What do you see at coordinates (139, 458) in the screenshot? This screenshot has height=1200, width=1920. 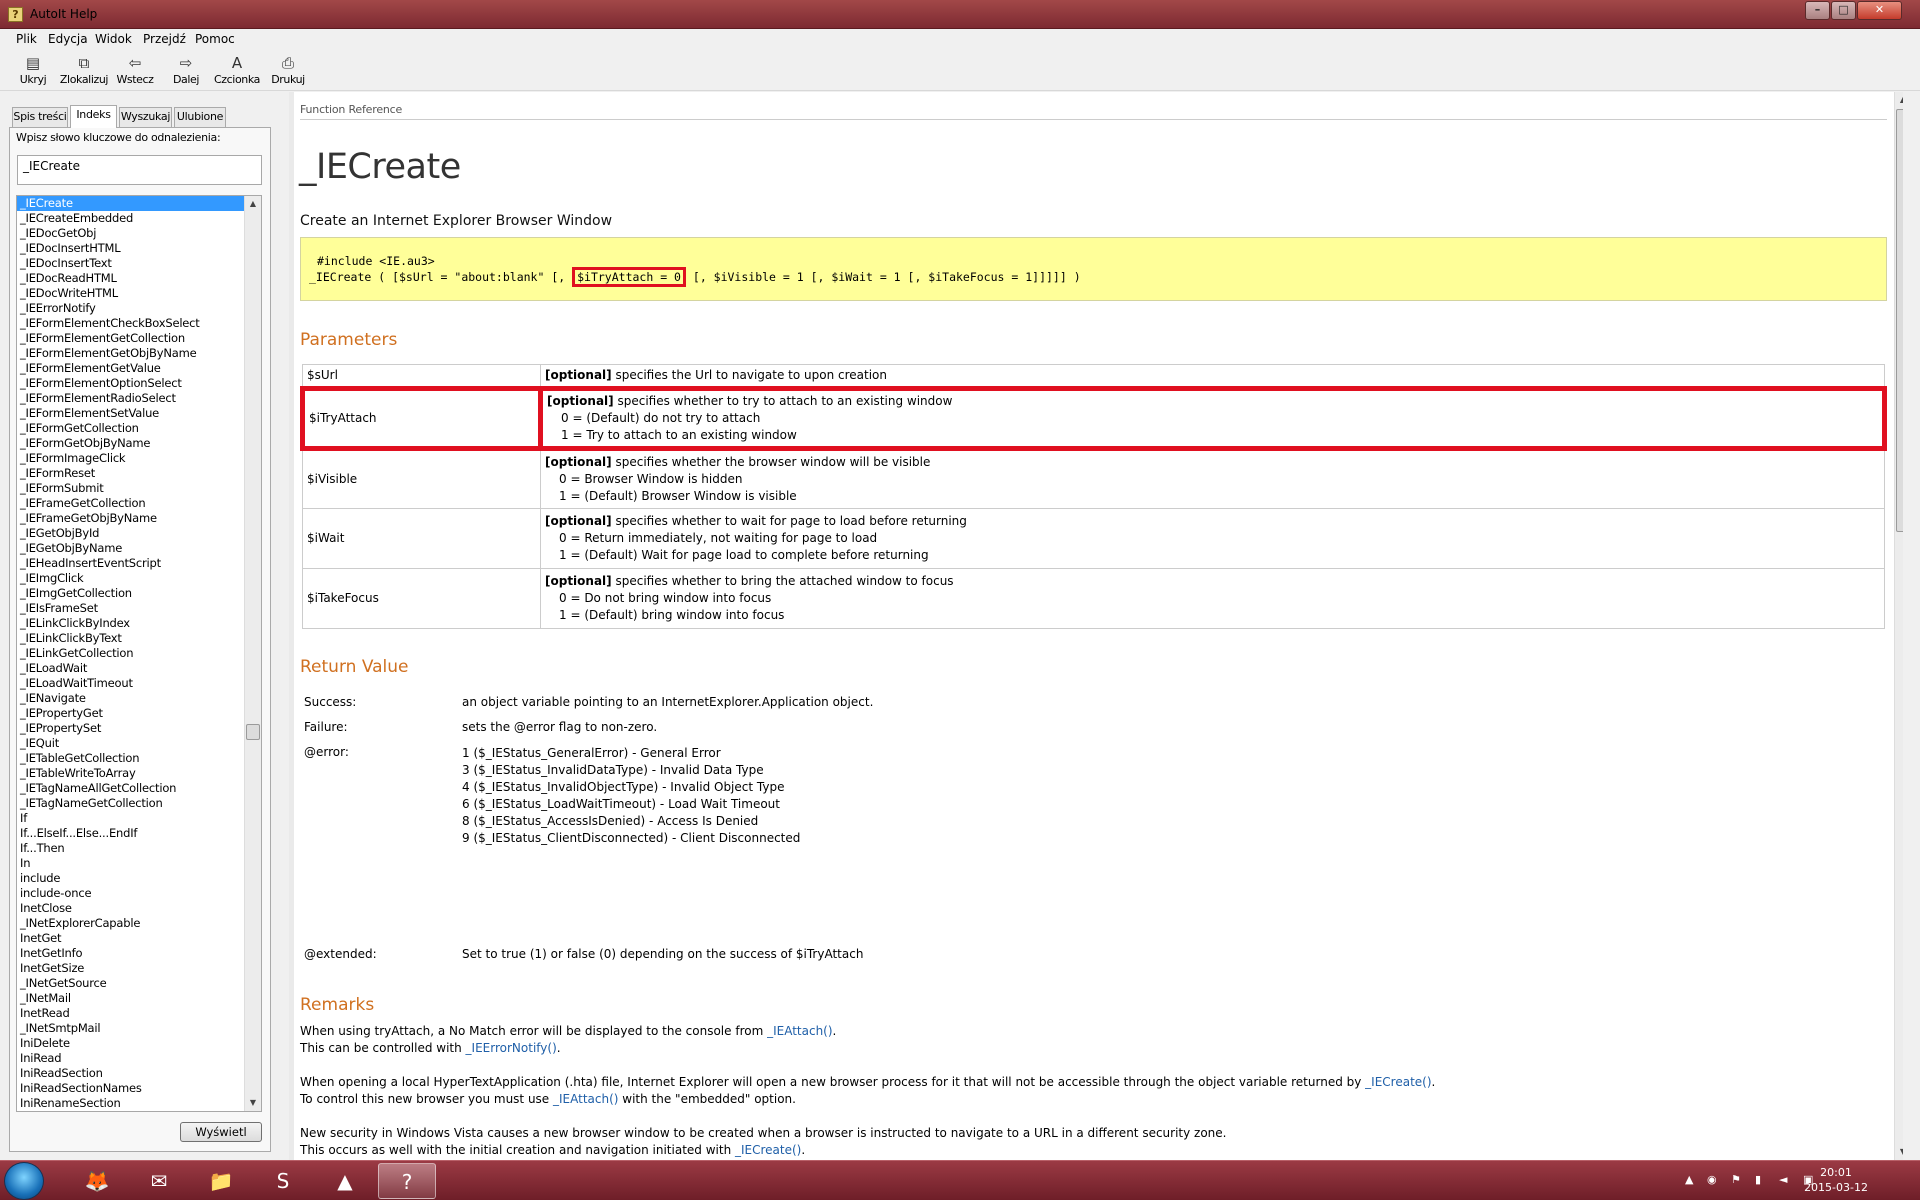 I see `index-list-item: _IEFormImageClick` at bounding box center [139, 458].